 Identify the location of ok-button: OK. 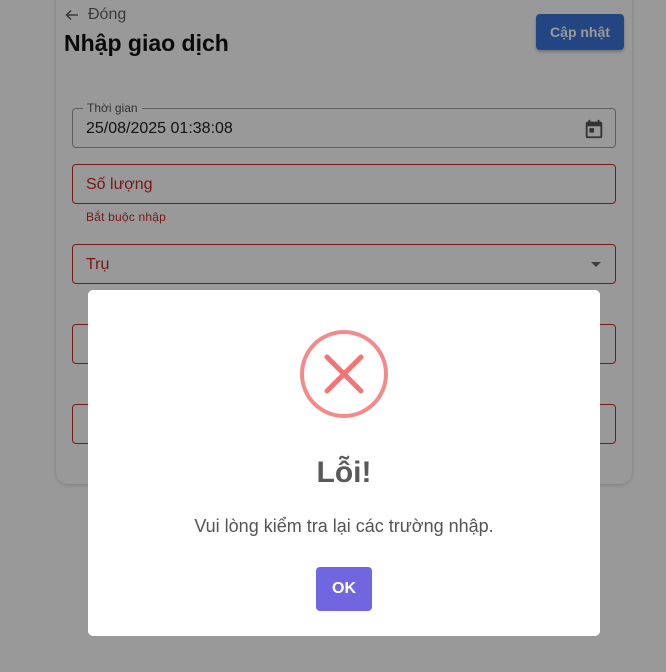
(344, 589).